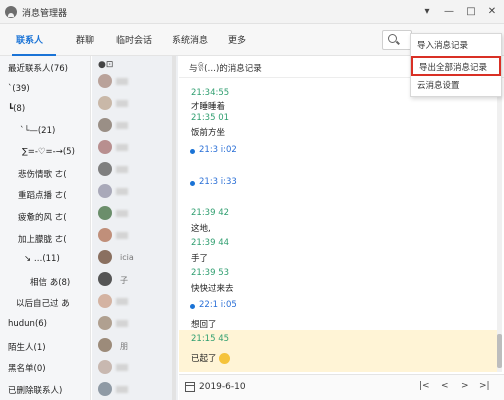 Image resolution: width=504 pixels, height=400 pixels. What do you see at coordinates (341, 387) in the screenshot?
I see `message-footer: 2019-6-10 |< < > >|` at bounding box center [341, 387].